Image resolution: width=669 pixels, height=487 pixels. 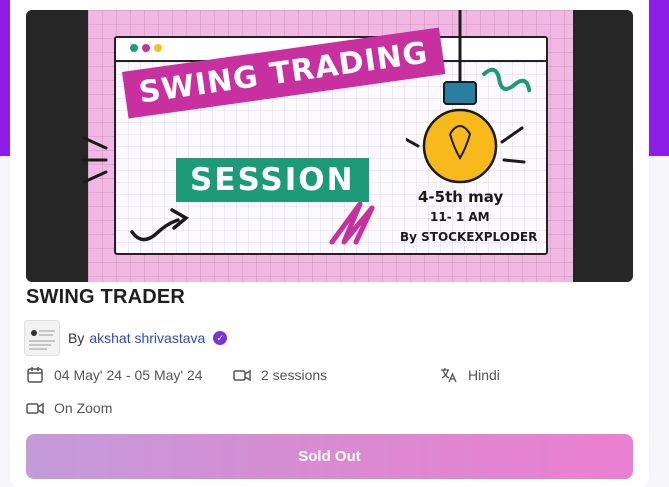 I want to click on window-dot-yellow, so click(x=158, y=48).